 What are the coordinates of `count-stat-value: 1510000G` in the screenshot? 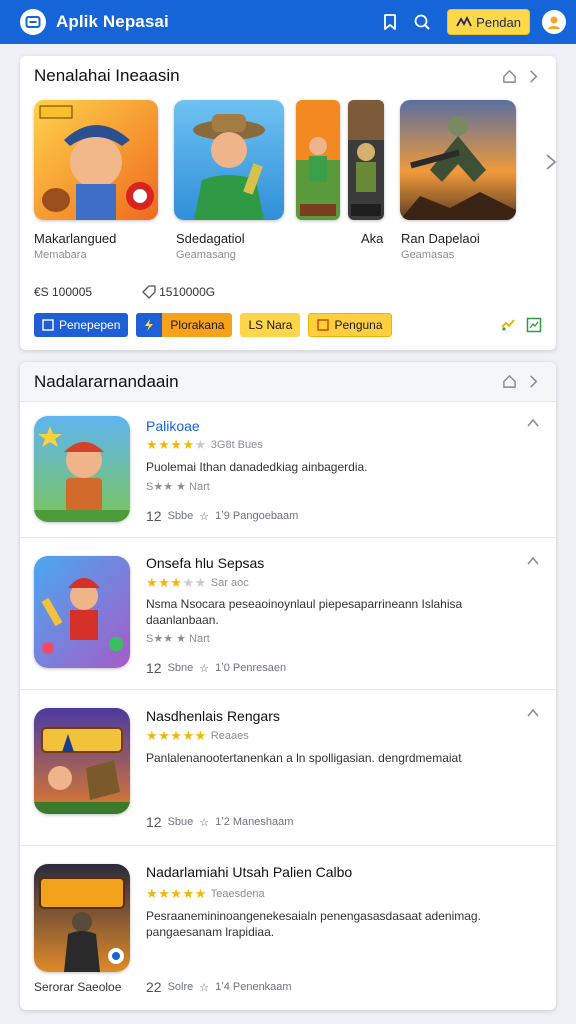 It's located at (187, 292).